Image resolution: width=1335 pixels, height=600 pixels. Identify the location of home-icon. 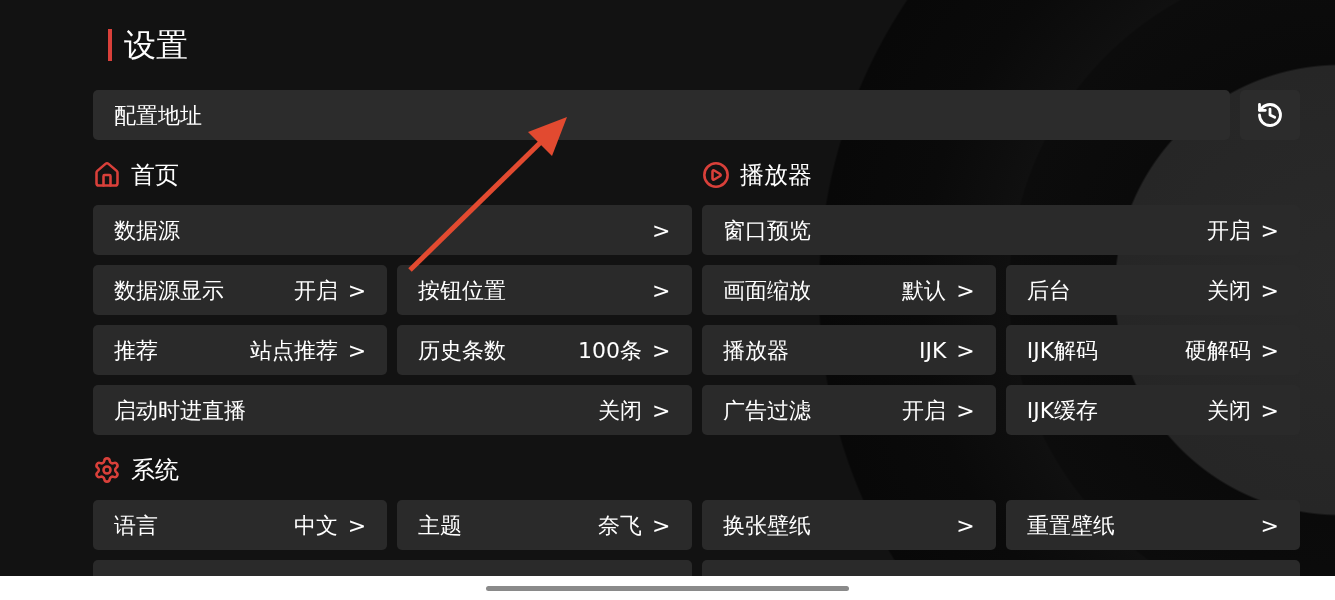
(107, 175).